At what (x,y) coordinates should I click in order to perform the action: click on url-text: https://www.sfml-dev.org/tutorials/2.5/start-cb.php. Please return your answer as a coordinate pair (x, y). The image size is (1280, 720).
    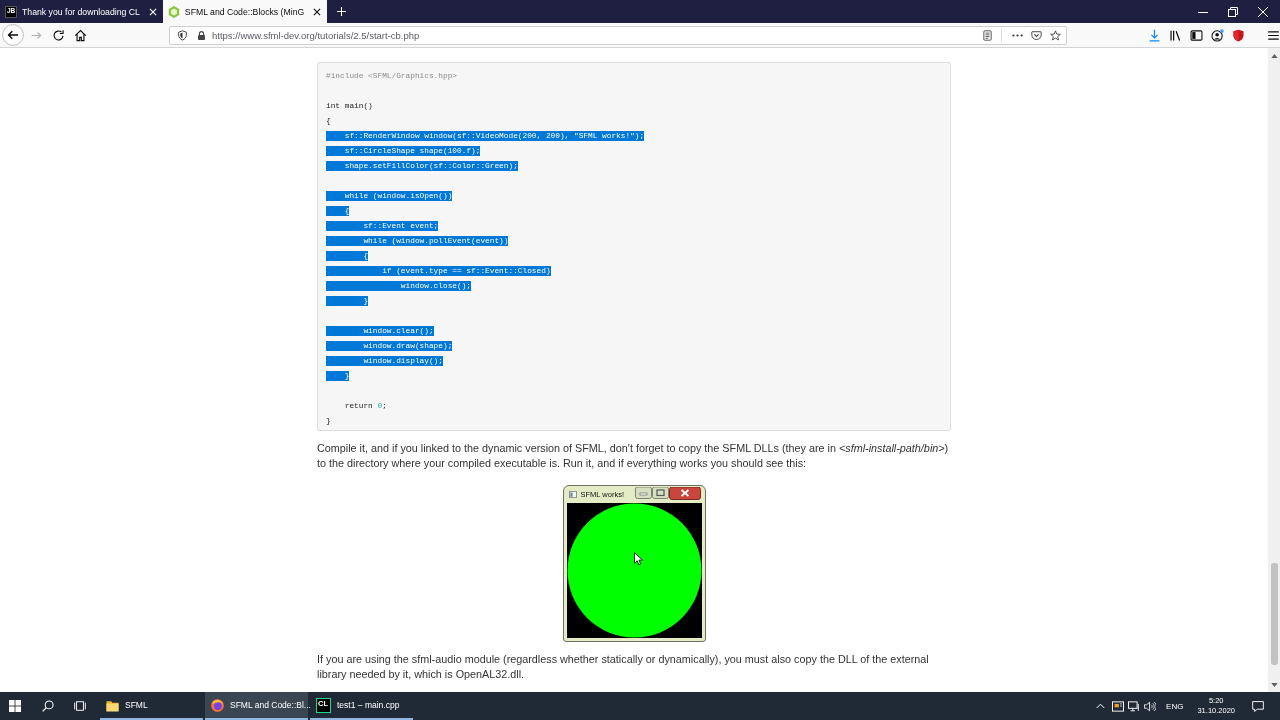
    Looking at the image, I should click on (316, 35).